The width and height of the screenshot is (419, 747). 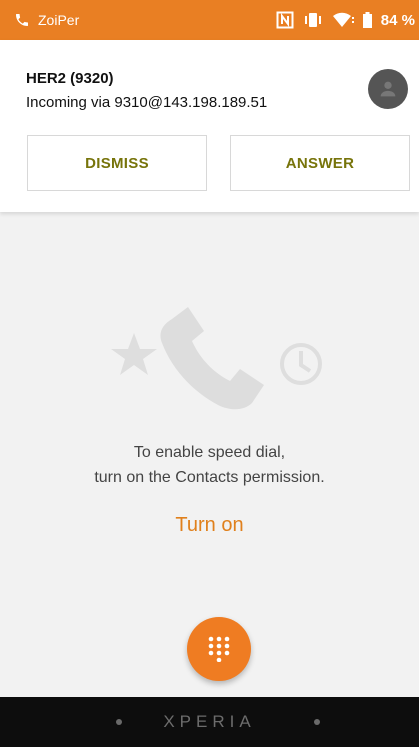 What do you see at coordinates (117, 163) in the screenshot?
I see `dismiss-button: DISMISS` at bounding box center [117, 163].